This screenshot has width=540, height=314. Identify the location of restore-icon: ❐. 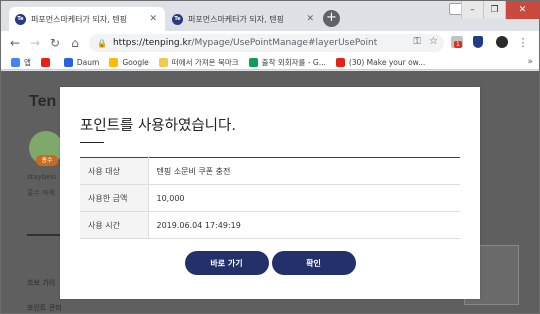
(494, 10).